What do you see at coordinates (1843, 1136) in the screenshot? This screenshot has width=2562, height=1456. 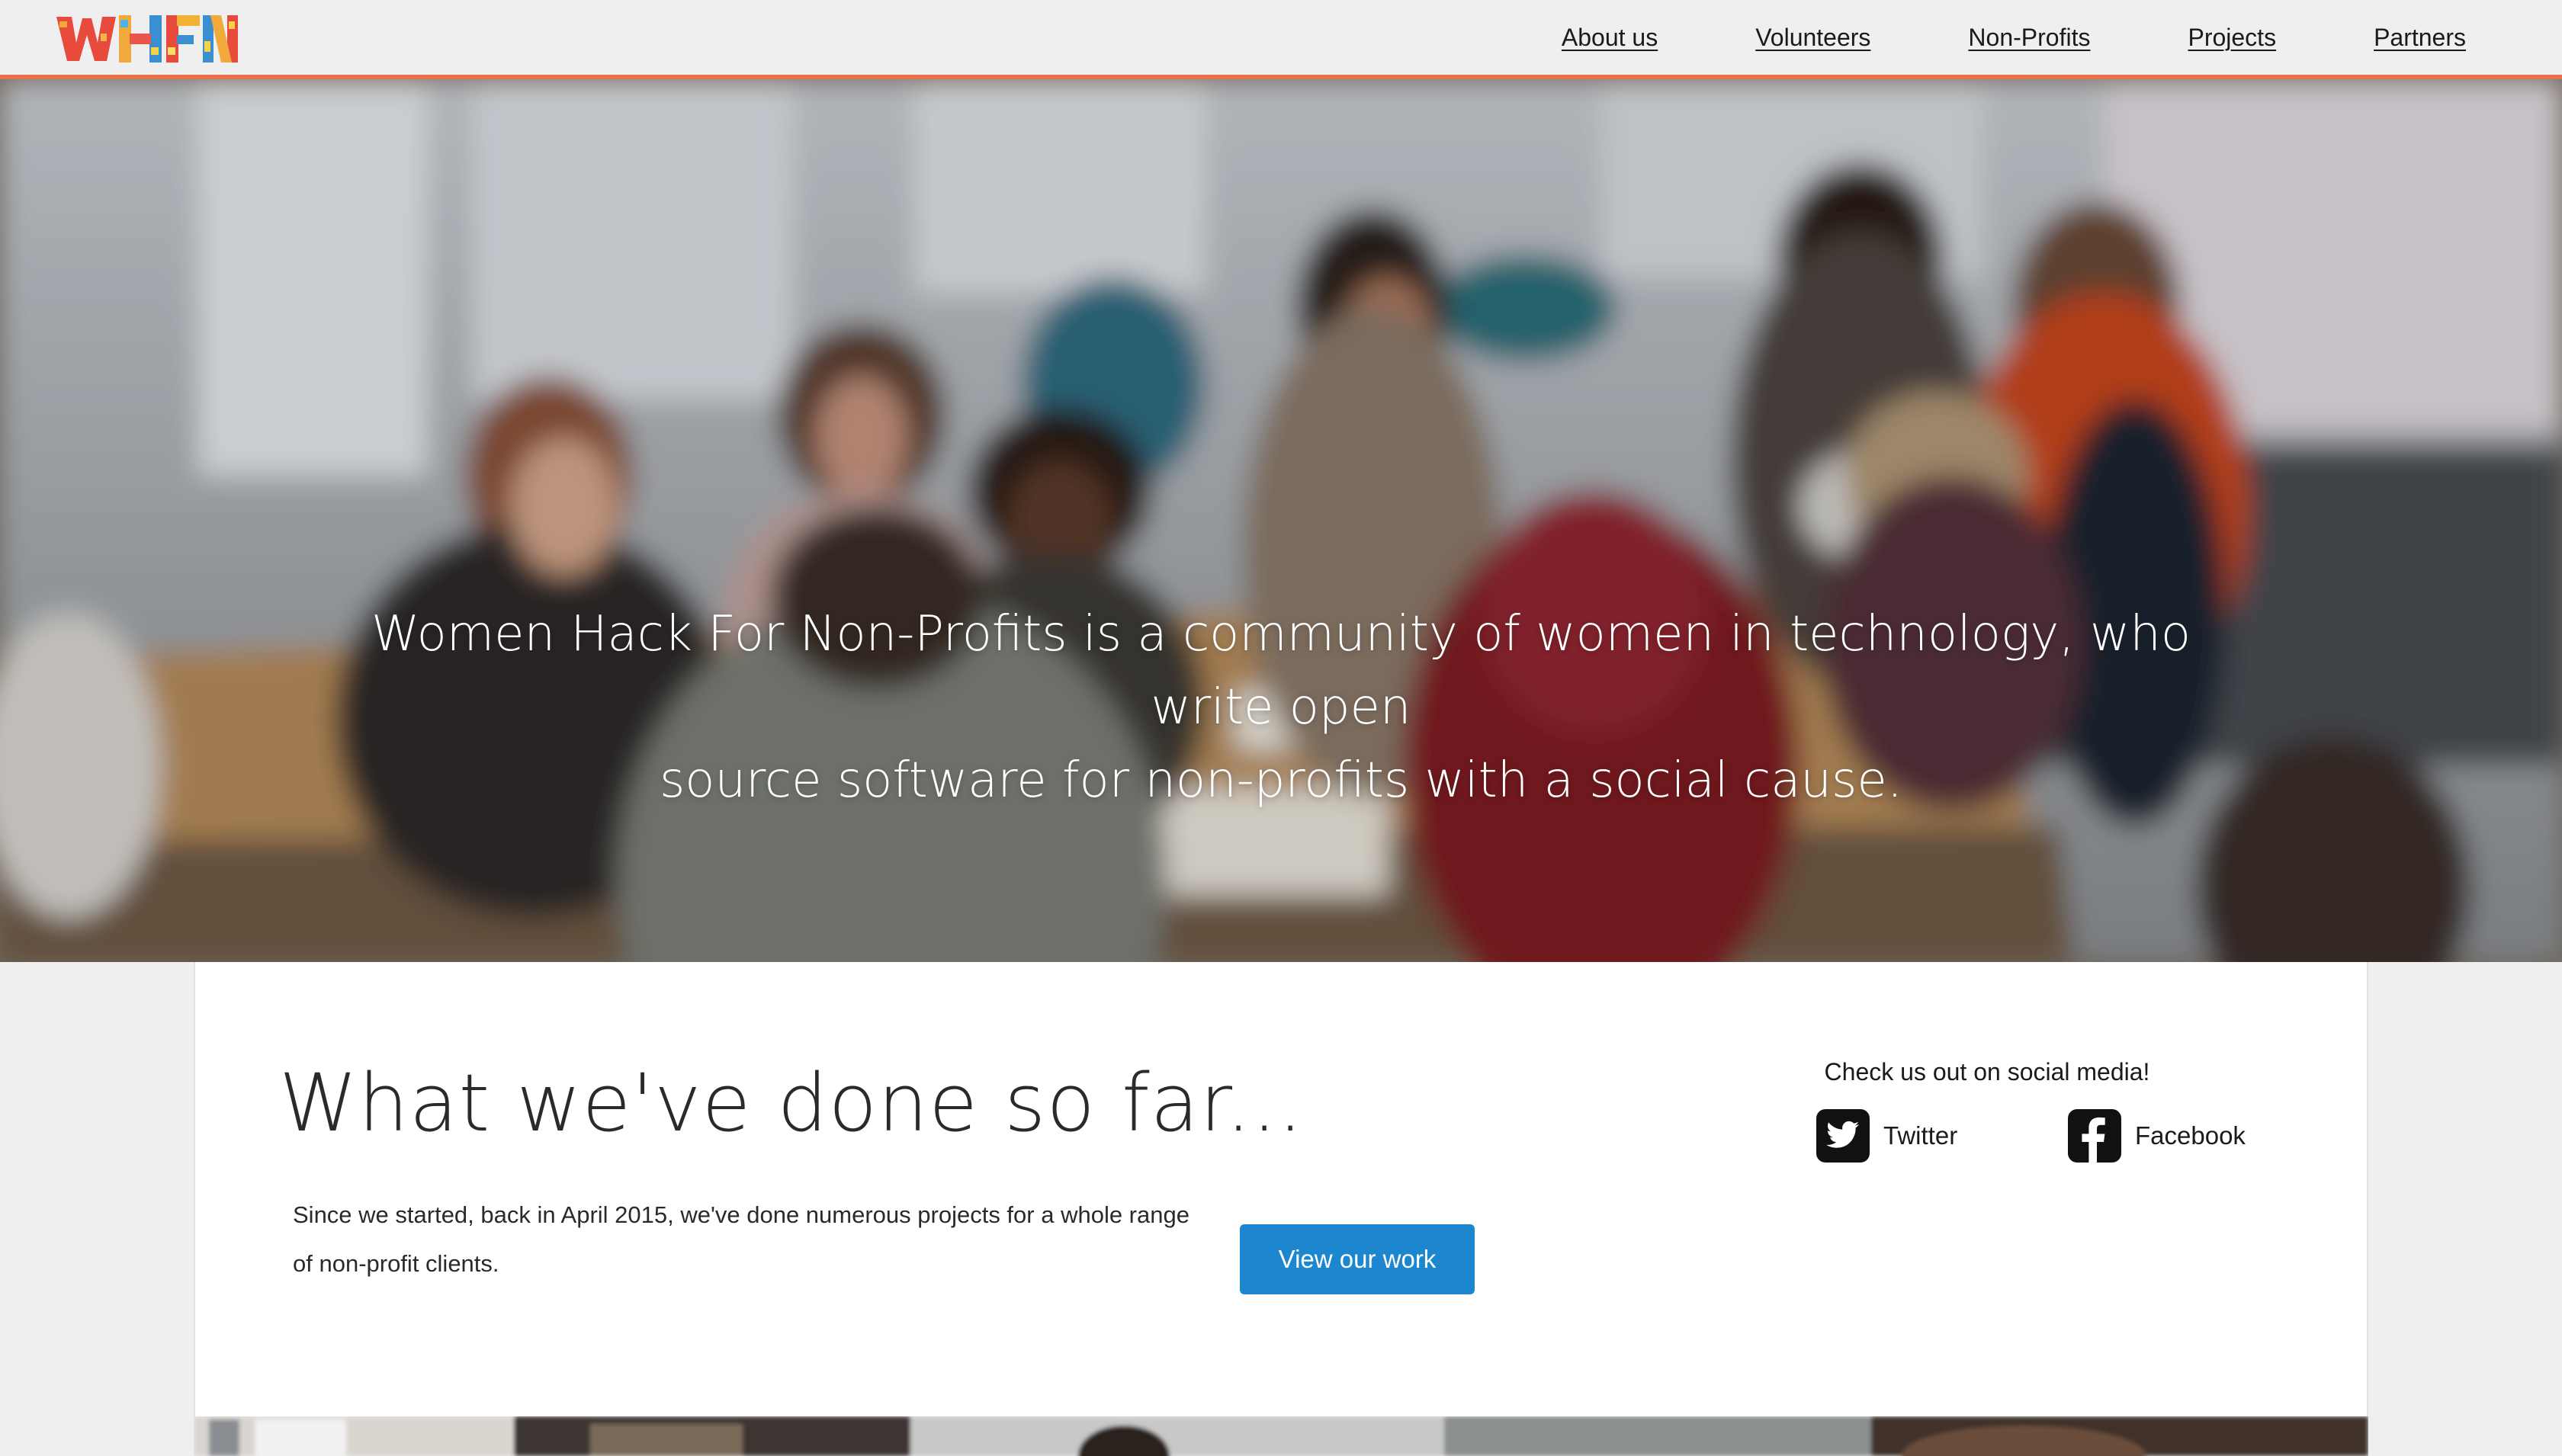 I see `twitter-icon` at bounding box center [1843, 1136].